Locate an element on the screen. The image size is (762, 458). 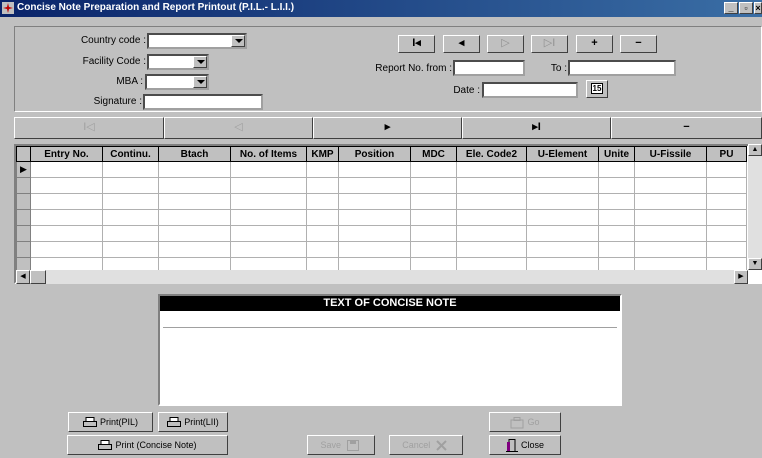
add-record-button: + is located at coordinates (594, 44).